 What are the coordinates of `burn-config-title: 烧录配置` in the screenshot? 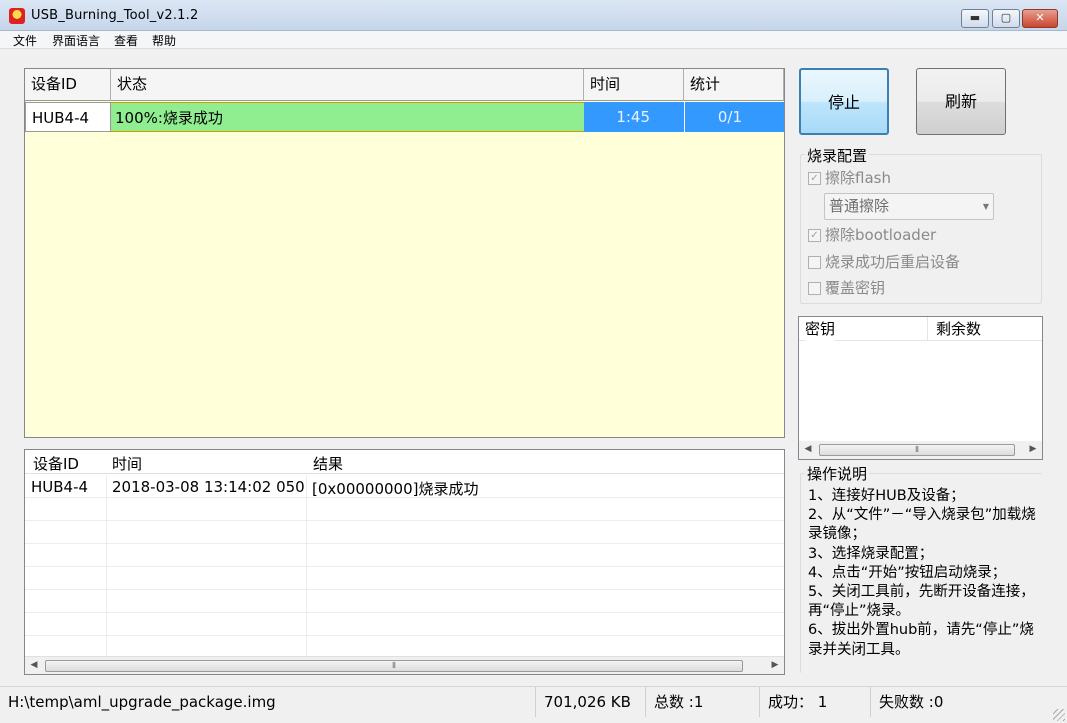 It's located at (837, 155).